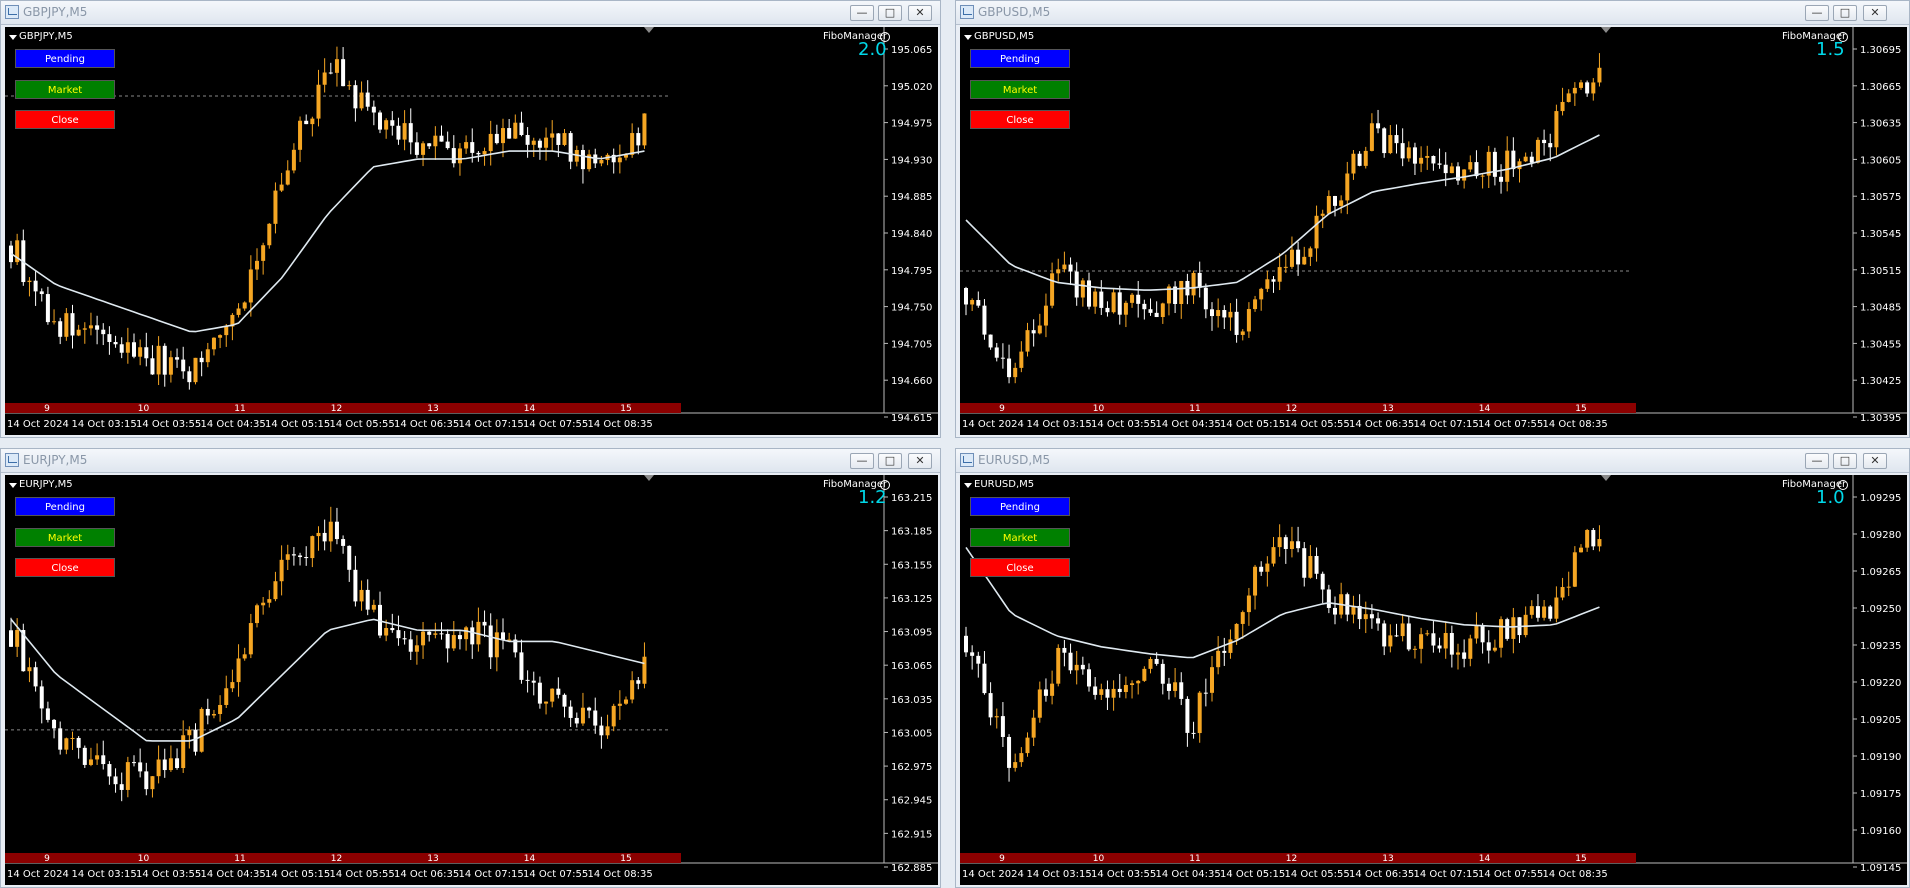  Describe the element at coordinates (470, 13) in the screenshot. I see `window-titlebar: GBPJPY,M5 — □ ✕` at that location.